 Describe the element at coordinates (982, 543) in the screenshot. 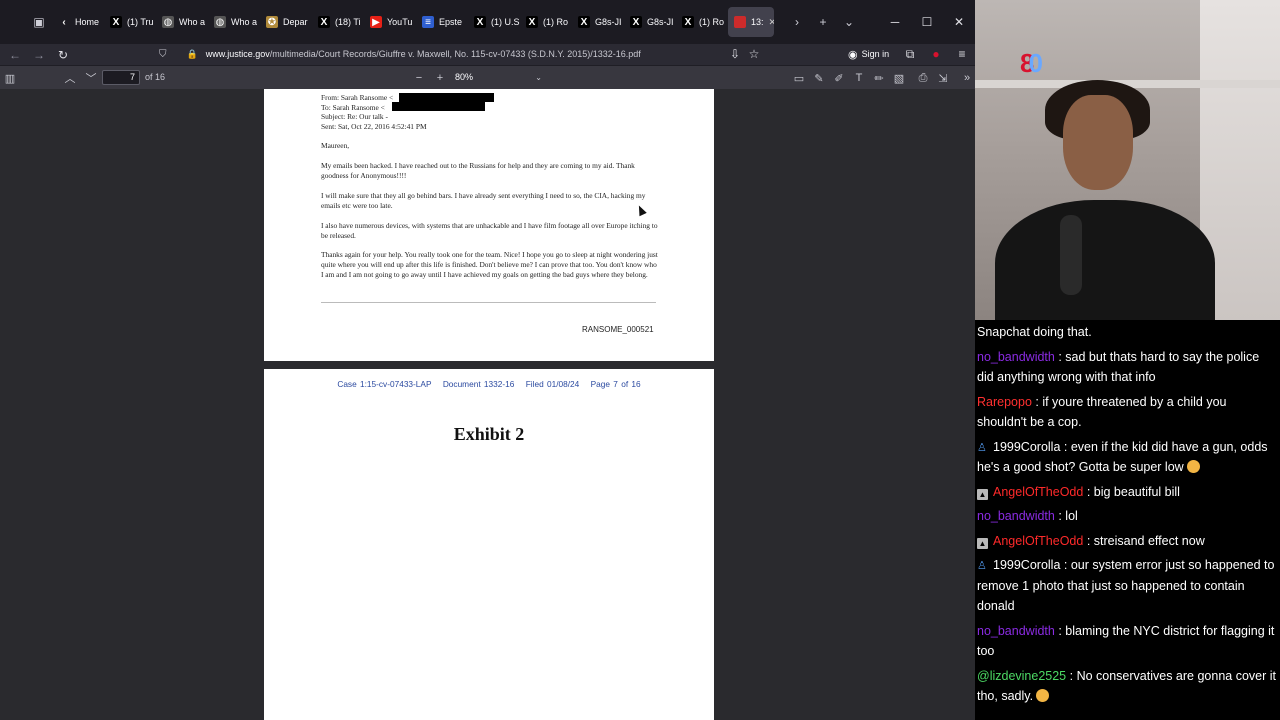

I see `subscriber-badge-icon: ▲` at that location.